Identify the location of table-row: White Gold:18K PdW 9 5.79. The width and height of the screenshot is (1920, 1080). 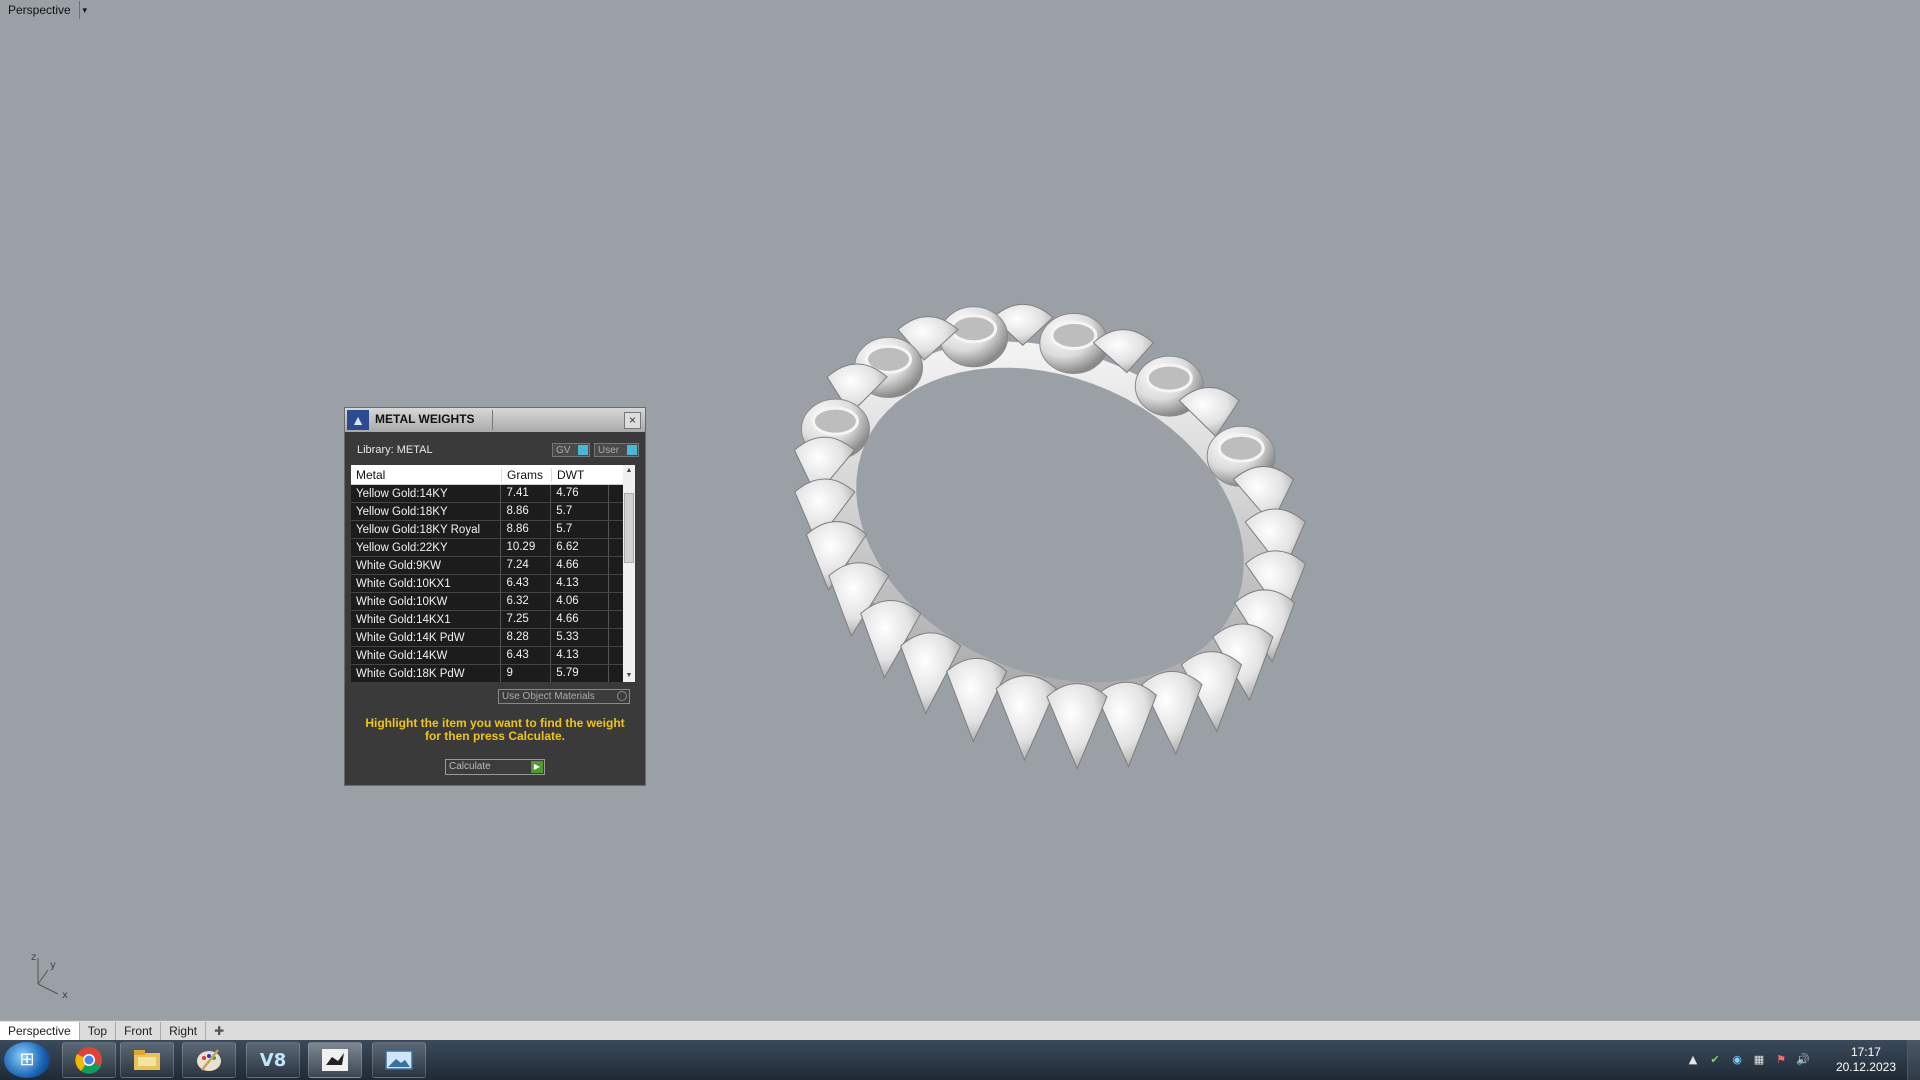
(487, 673).